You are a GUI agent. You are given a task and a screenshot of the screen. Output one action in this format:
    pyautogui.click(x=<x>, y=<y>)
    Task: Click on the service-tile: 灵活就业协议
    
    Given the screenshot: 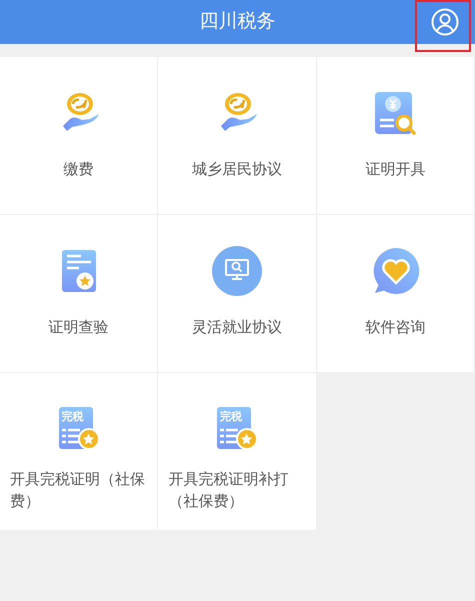 What is the action you would take?
    pyautogui.click(x=237, y=294)
    